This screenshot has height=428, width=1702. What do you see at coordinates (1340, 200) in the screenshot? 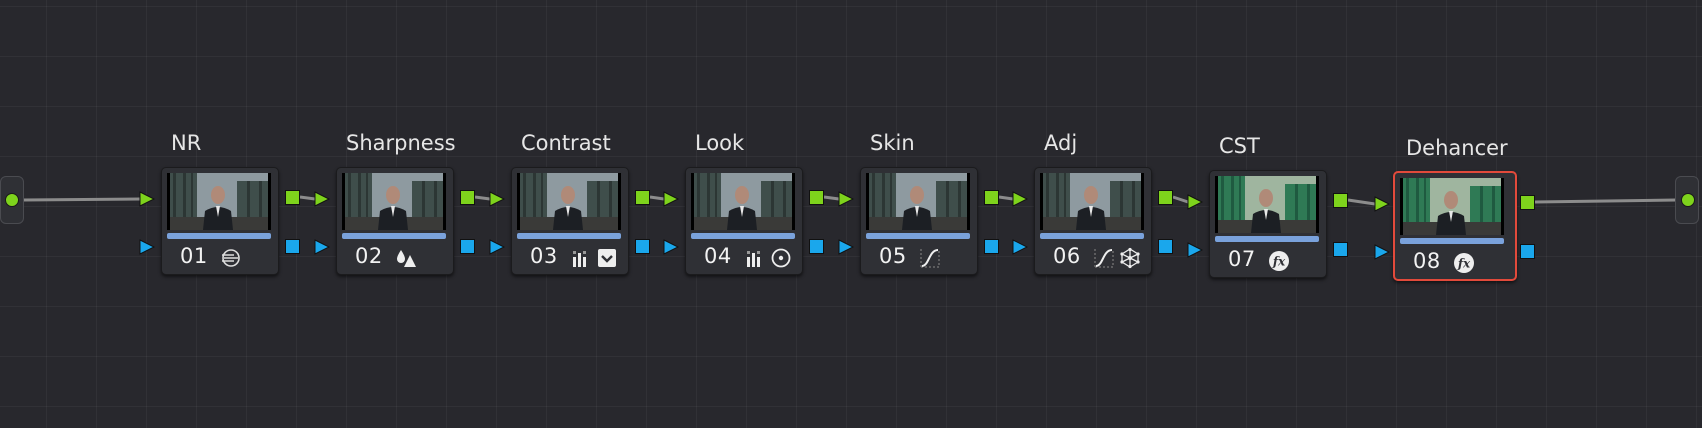
I see `node-07-rgb-output` at bounding box center [1340, 200].